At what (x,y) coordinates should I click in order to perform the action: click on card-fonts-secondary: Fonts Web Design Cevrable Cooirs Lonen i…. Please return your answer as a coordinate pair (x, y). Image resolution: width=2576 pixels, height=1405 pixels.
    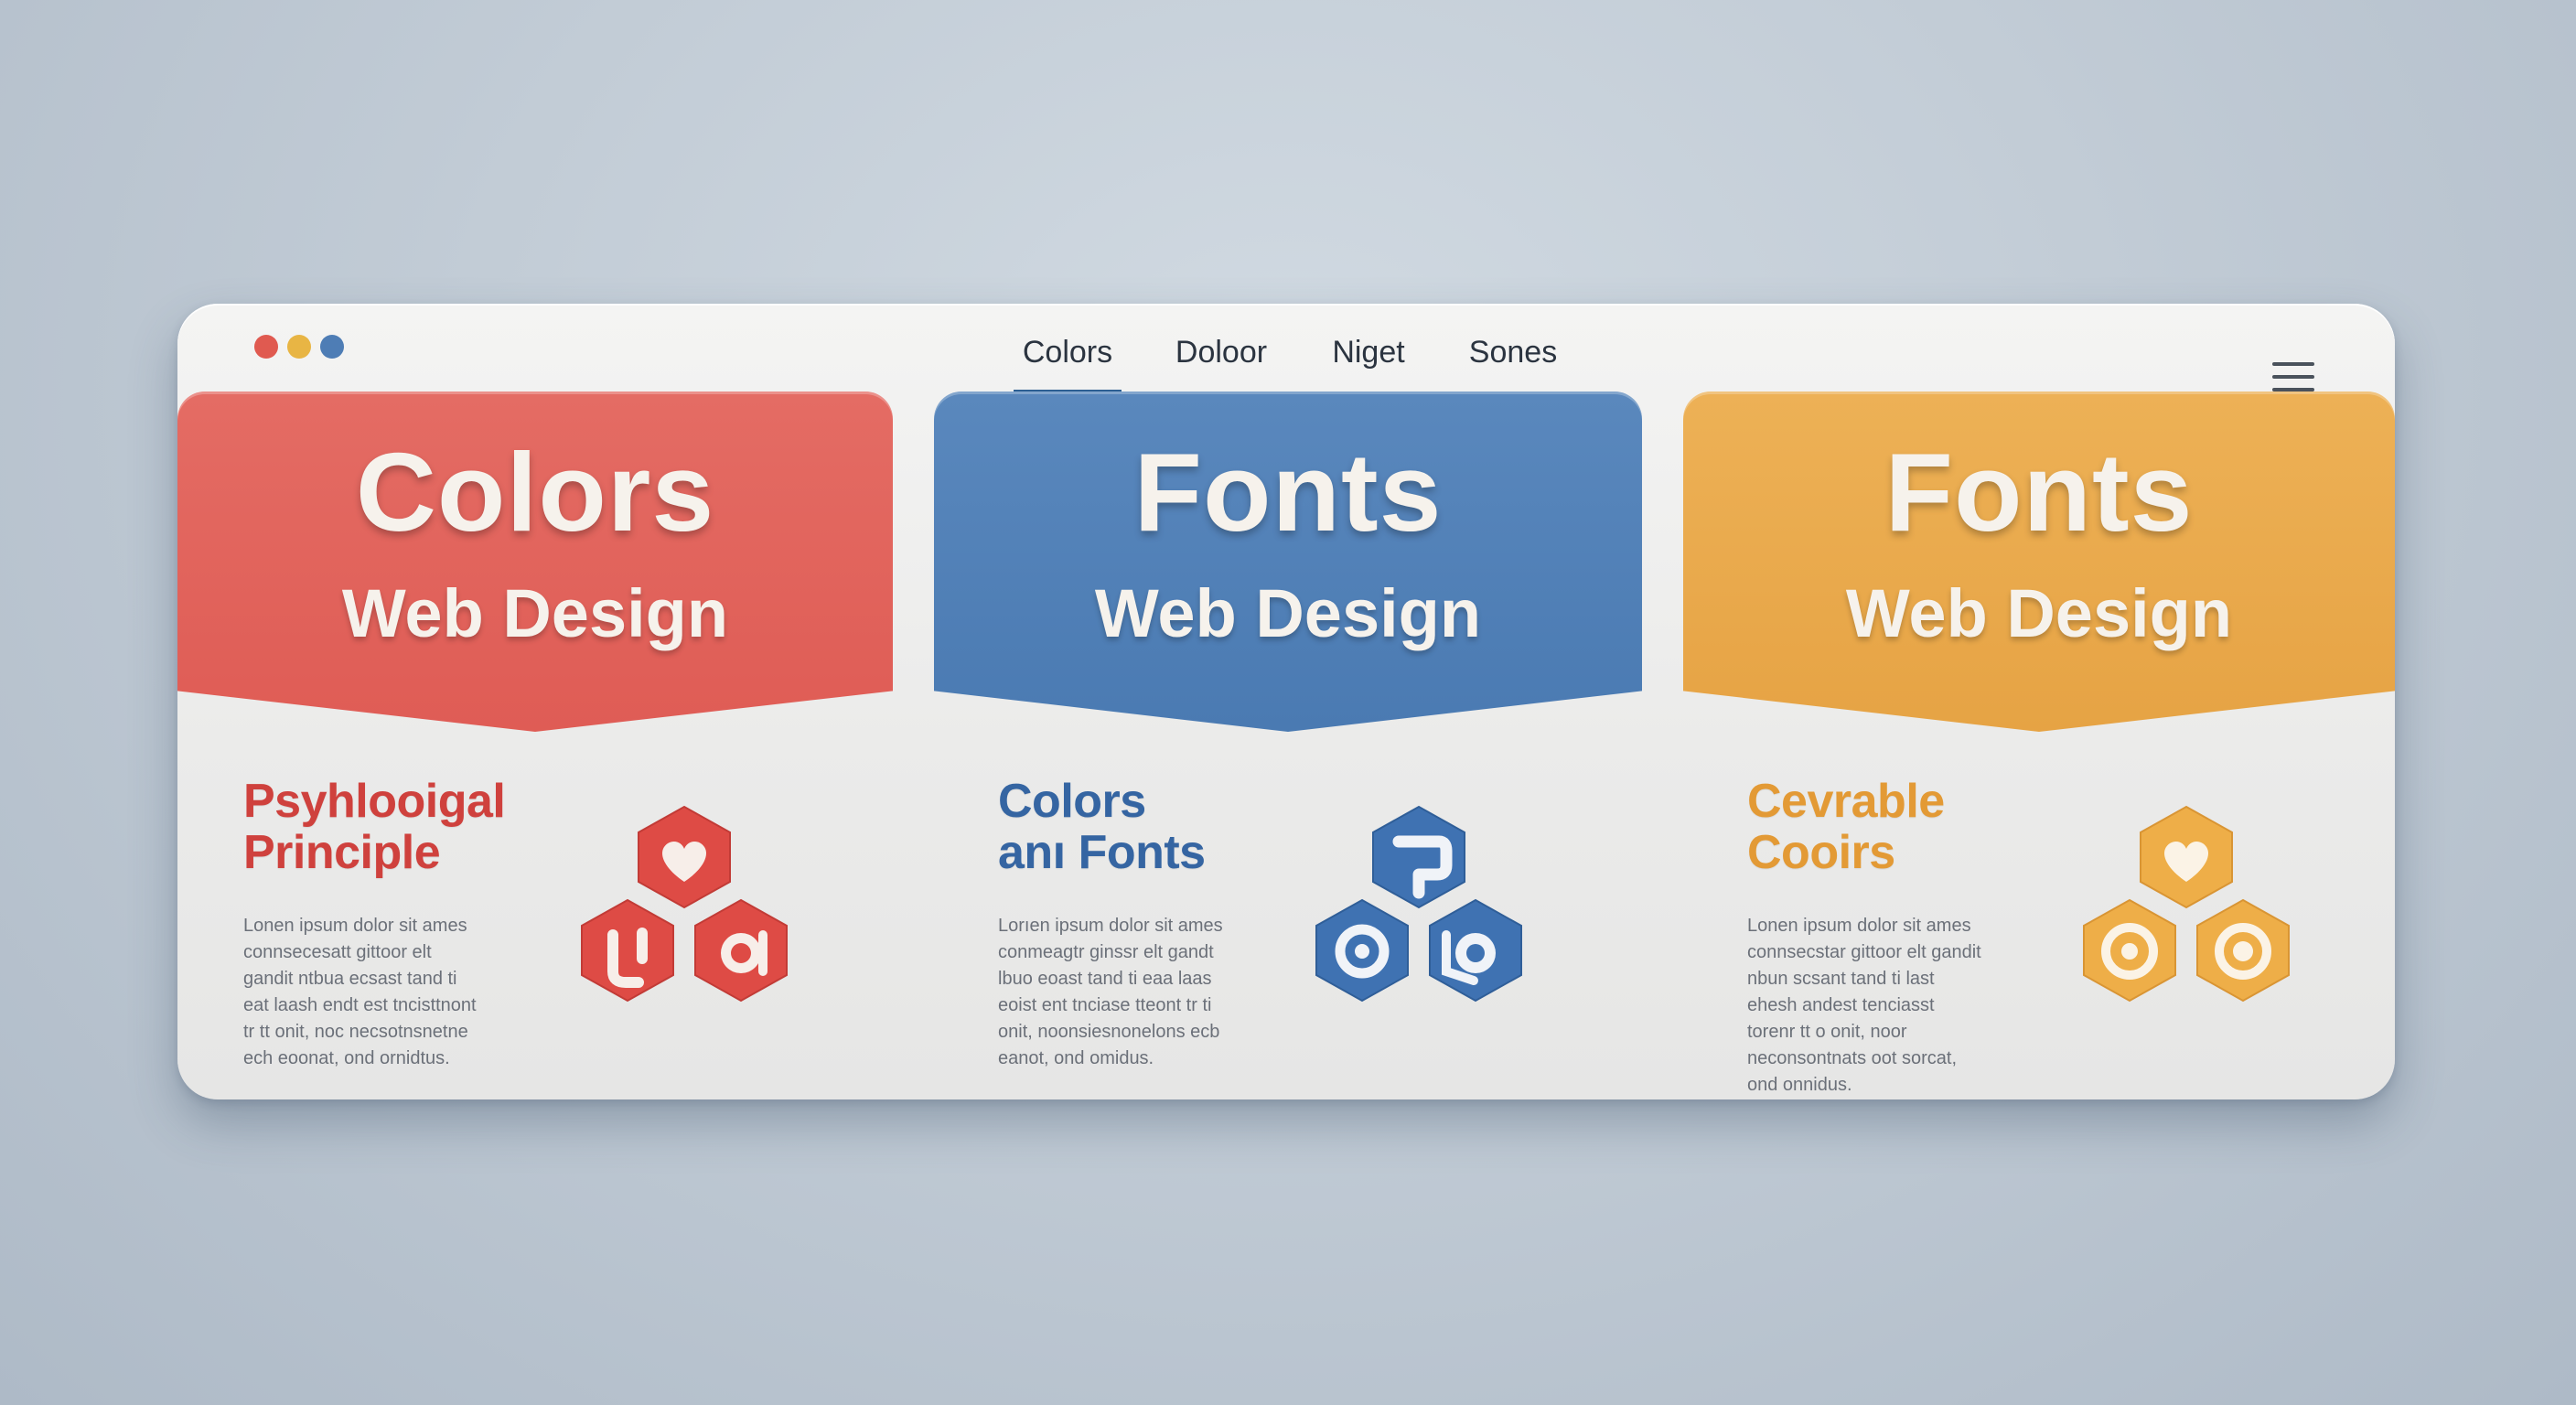
    Looking at the image, I should click on (2039, 743).